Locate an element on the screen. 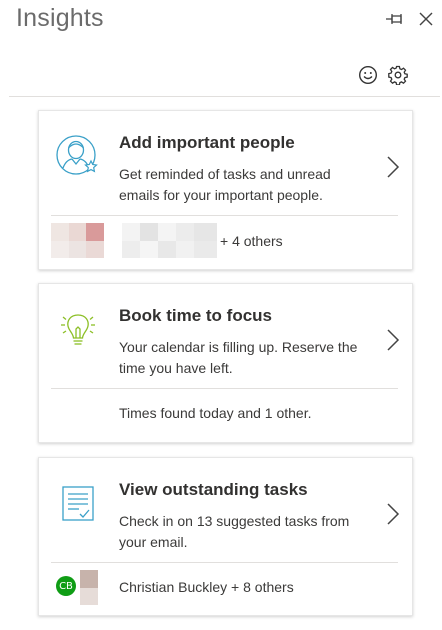  close-button is located at coordinates (426, 19).